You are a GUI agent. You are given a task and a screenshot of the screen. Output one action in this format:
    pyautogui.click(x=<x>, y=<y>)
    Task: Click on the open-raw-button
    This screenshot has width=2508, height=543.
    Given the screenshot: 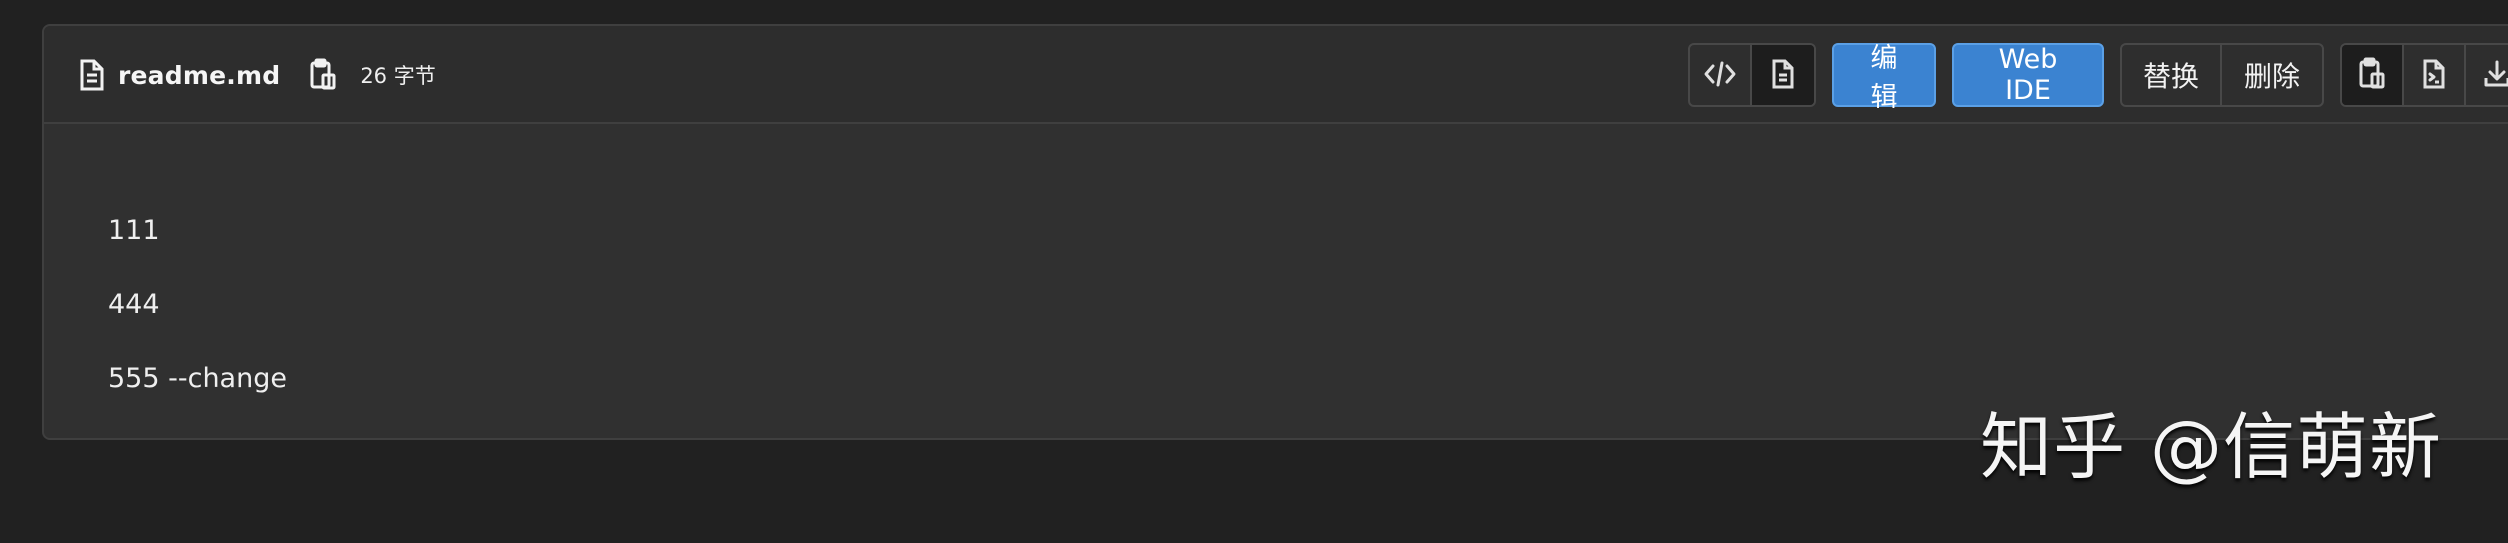 What is the action you would take?
    pyautogui.click(x=2435, y=75)
    